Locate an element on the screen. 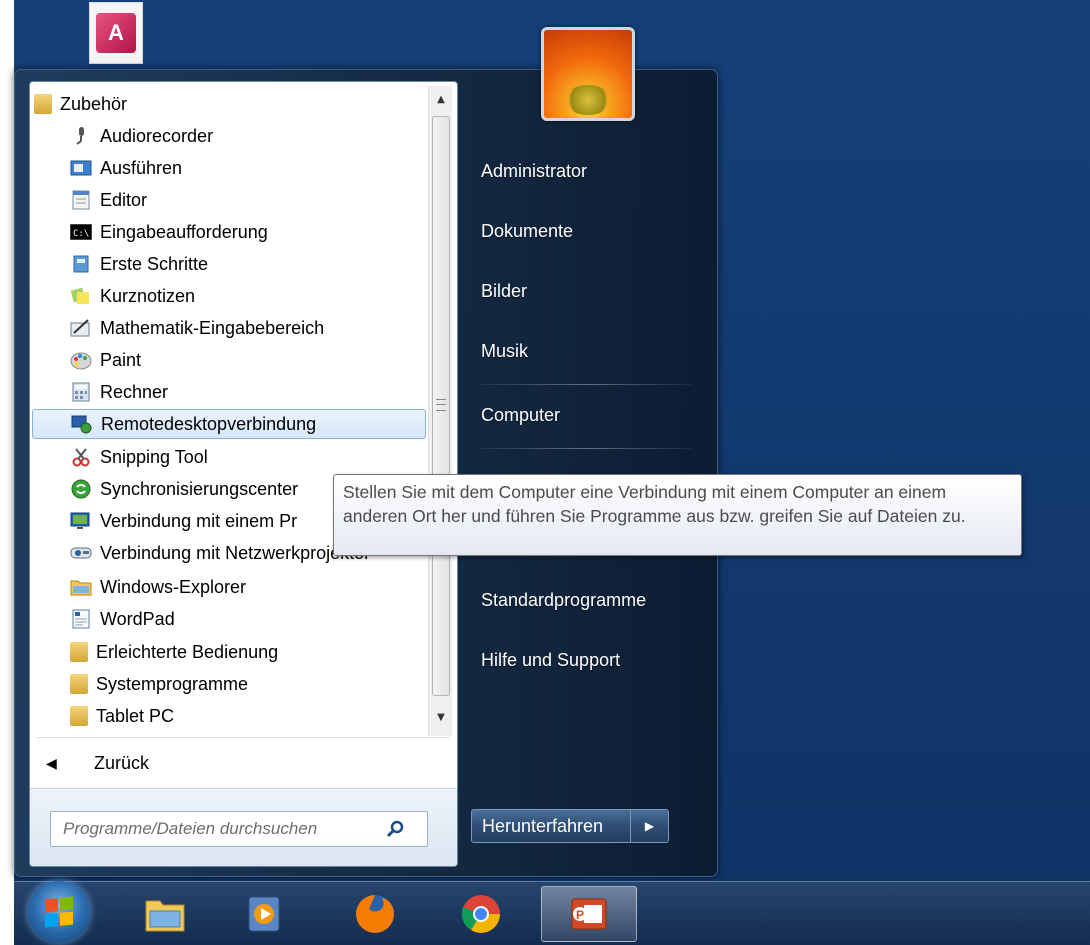 The width and height of the screenshot is (1090, 945). firefox-icon is located at coordinates (375, 914).